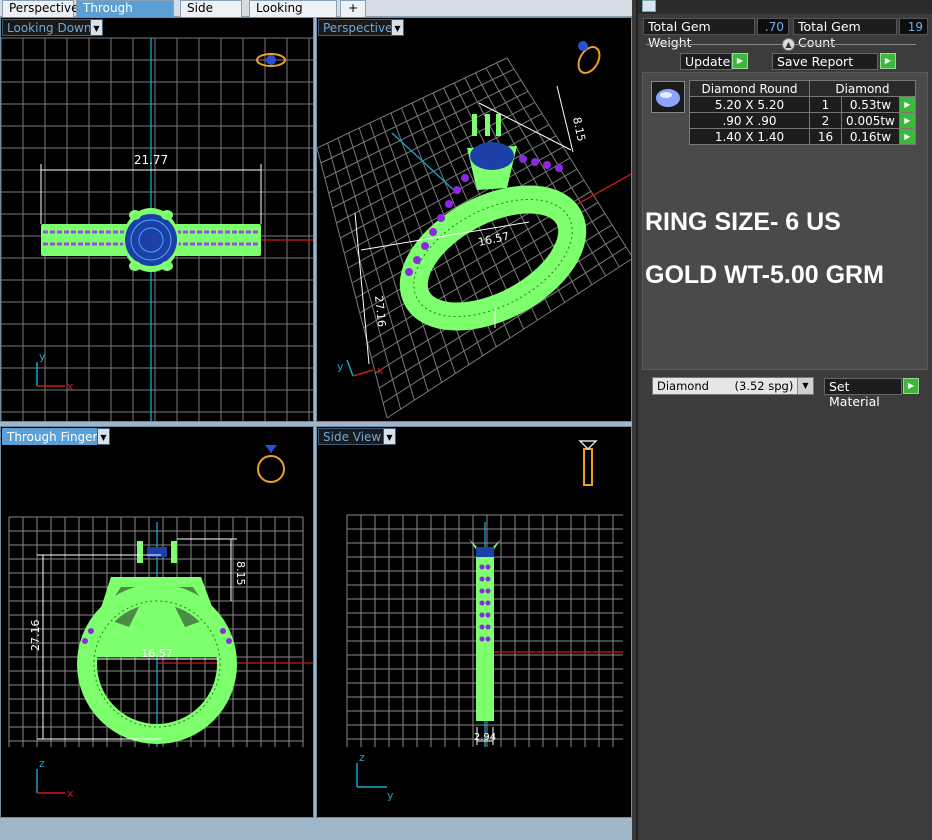  Describe the element at coordinates (862, 88) in the screenshot. I see `gem-table-header-material: Diamond` at that location.